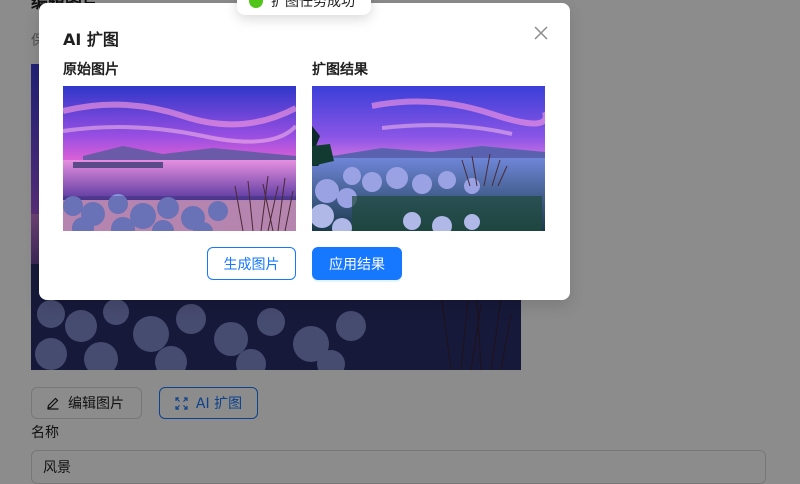  I want to click on generate-picture-button: 生成图片, so click(251, 263).